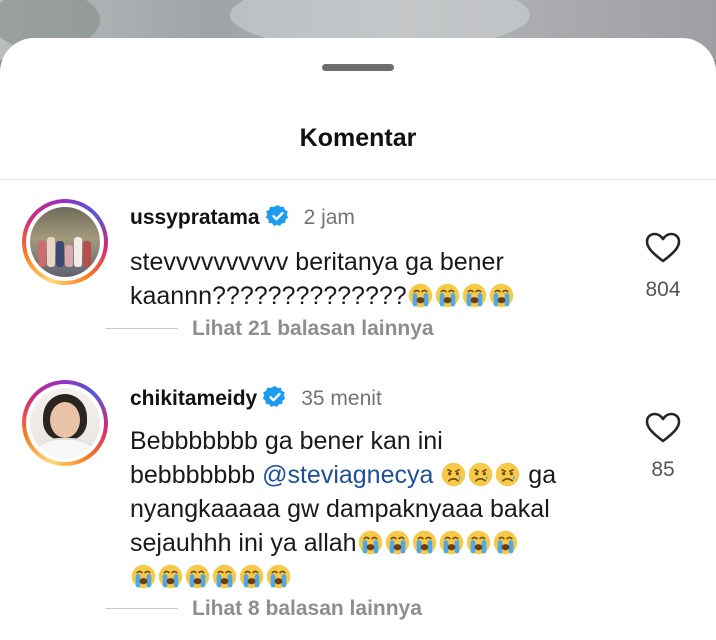 This screenshot has height=640, width=716. Describe the element at coordinates (663, 469) in the screenshot. I see `like-count: 85` at that location.